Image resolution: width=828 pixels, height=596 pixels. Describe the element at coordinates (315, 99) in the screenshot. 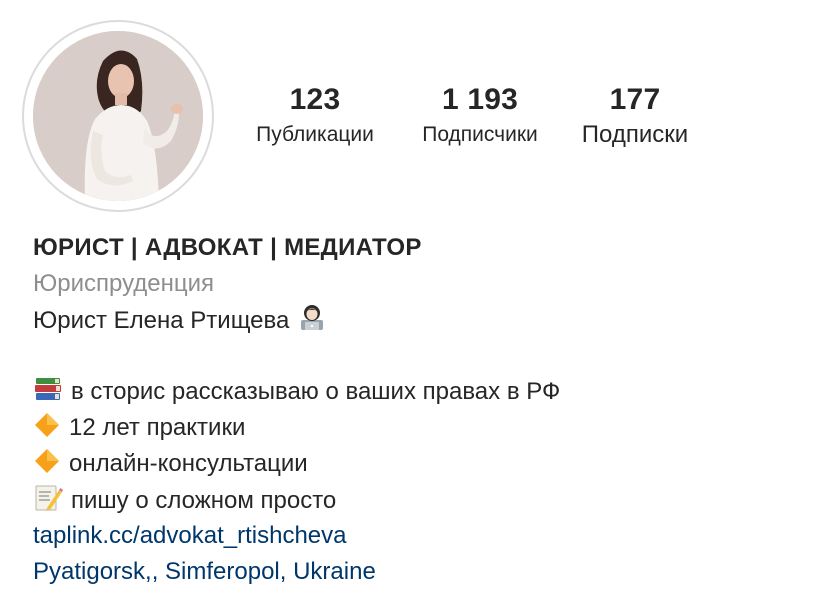

I see `posts-count: 123` at that location.